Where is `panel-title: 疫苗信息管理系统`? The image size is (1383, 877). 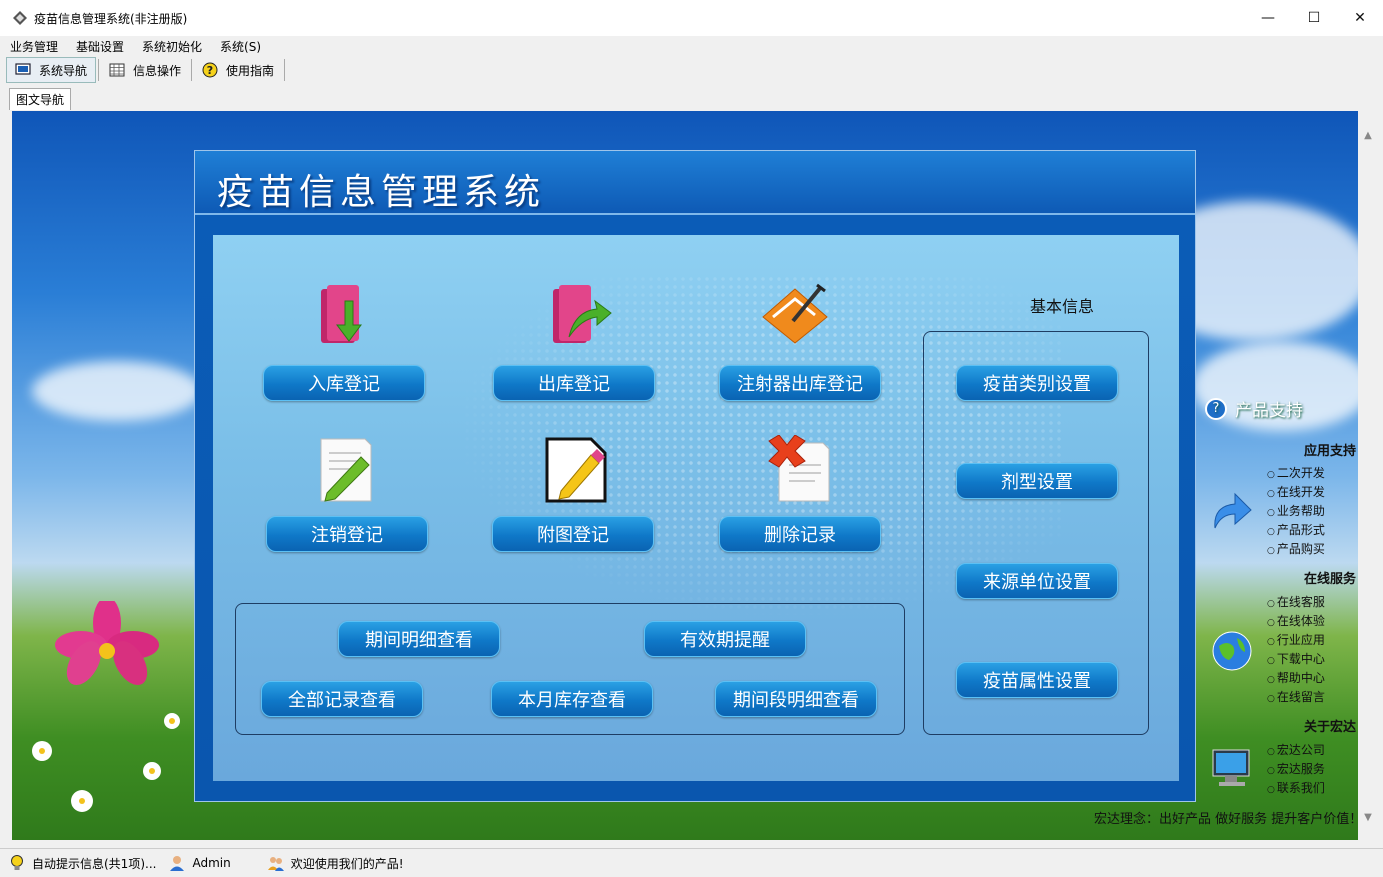 panel-title: 疫苗信息管理系统 is located at coordinates (381, 192).